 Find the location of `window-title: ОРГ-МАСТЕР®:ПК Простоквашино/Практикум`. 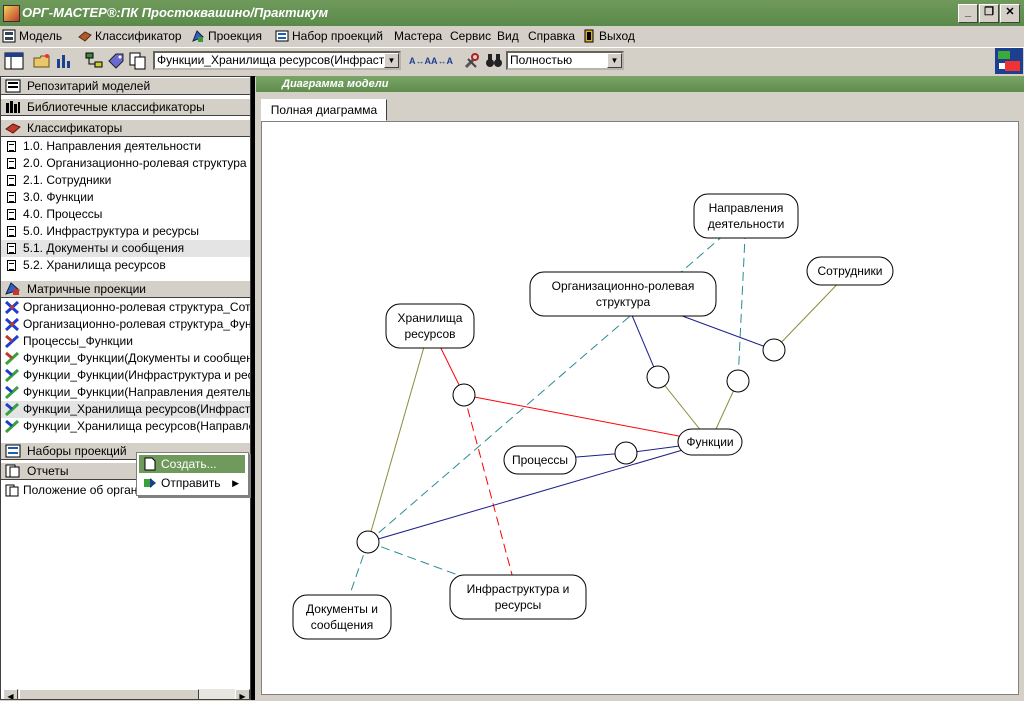

window-title: ОРГ-МАСТЕР®:ПК Простоквашино/Практикум is located at coordinates (175, 12).